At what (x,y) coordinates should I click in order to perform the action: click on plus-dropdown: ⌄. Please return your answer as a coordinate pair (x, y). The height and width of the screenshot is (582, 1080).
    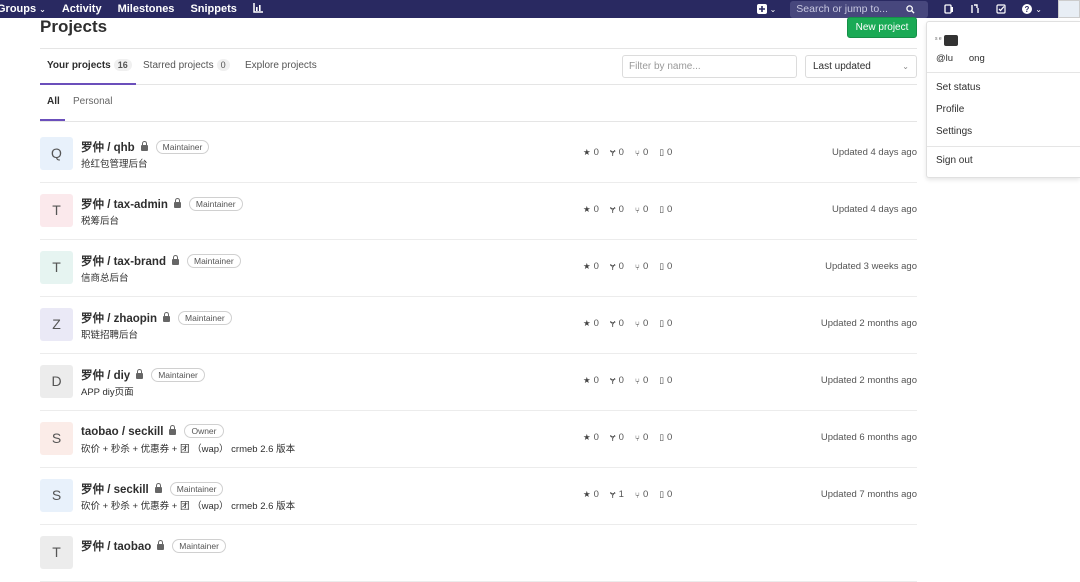
    Looking at the image, I should click on (766, 9).